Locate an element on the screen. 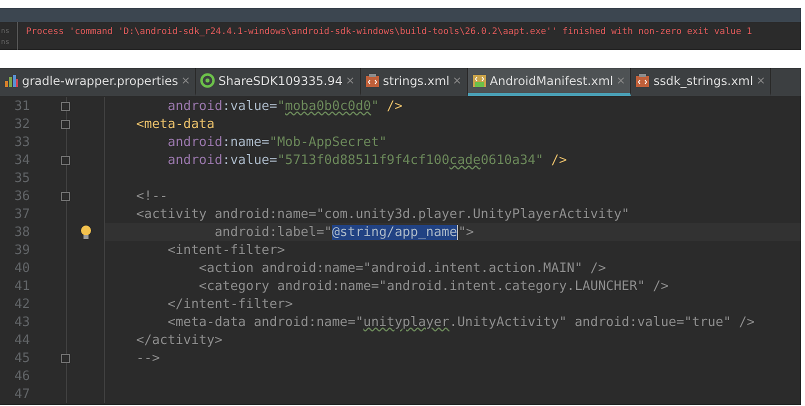 This screenshot has height=406, width=805. code-text: "5713f0d88511f9f4cf100 is located at coordinates (363, 160).